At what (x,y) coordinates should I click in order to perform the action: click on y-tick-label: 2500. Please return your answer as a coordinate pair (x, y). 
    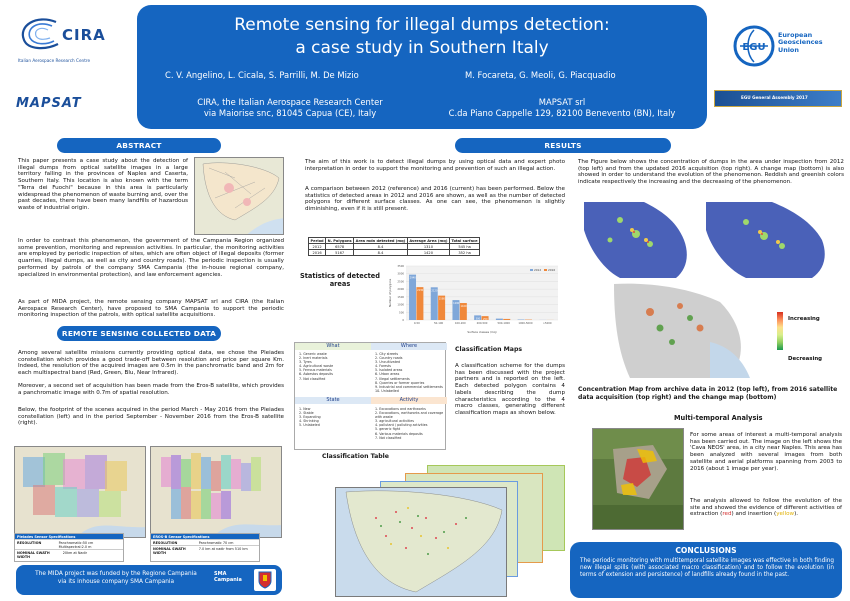
    Looking at the image, I should click on (400, 281).